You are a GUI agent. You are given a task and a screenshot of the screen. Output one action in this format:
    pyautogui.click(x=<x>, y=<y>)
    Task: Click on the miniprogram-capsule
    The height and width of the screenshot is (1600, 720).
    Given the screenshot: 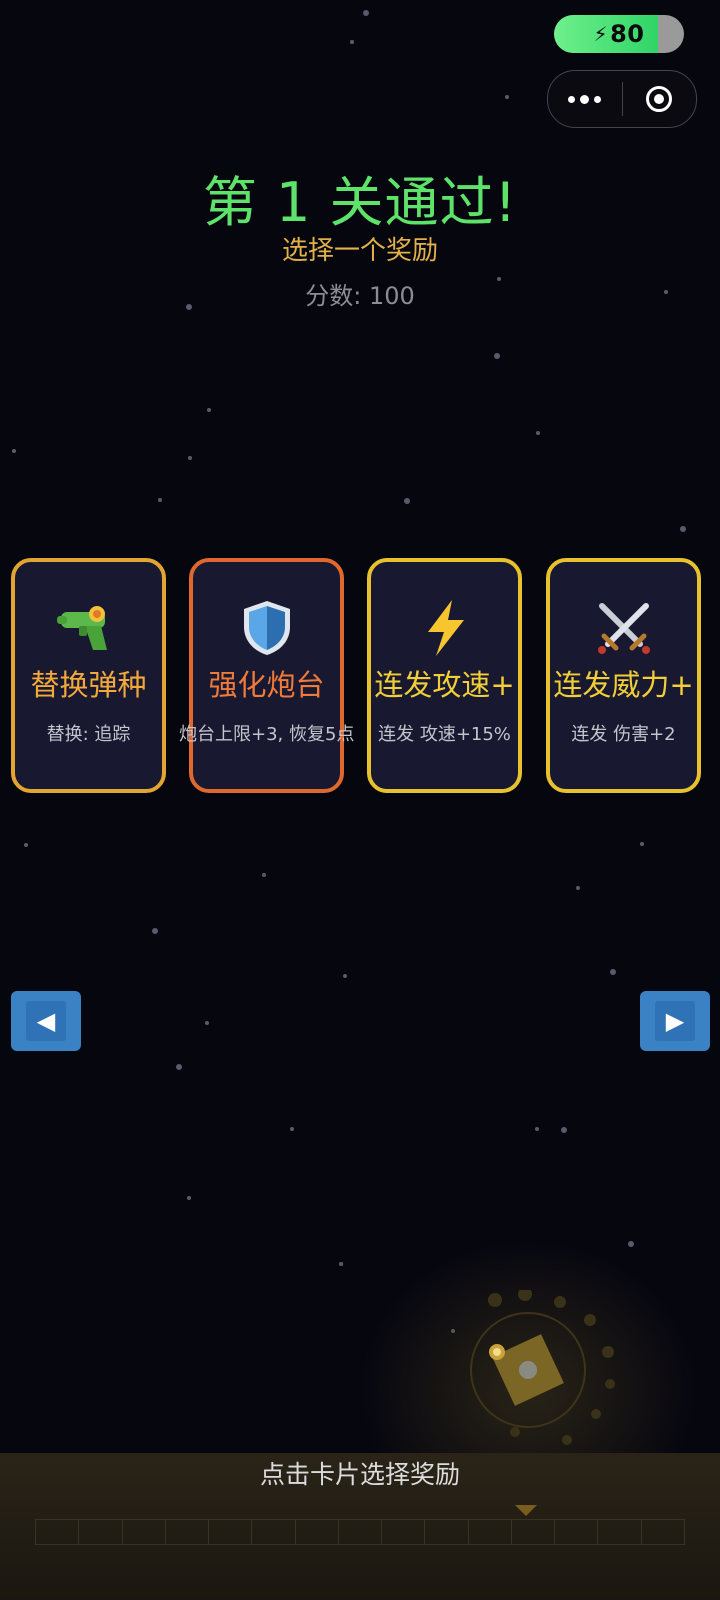 What is the action you would take?
    pyautogui.click(x=622, y=99)
    